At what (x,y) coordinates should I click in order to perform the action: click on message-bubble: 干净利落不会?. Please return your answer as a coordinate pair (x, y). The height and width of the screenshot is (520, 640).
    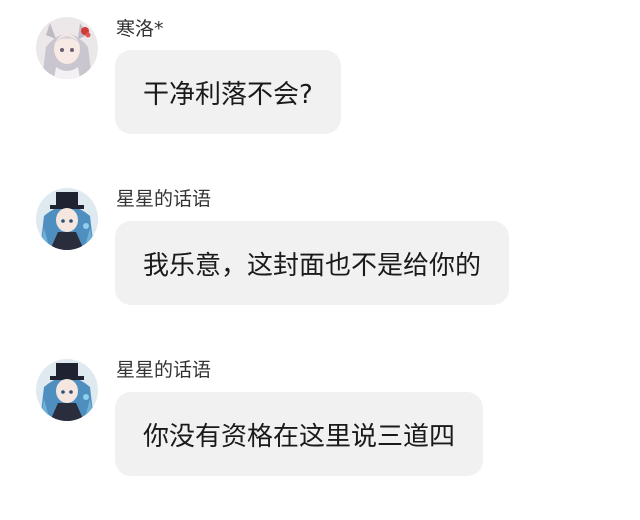
    Looking at the image, I should click on (228, 92).